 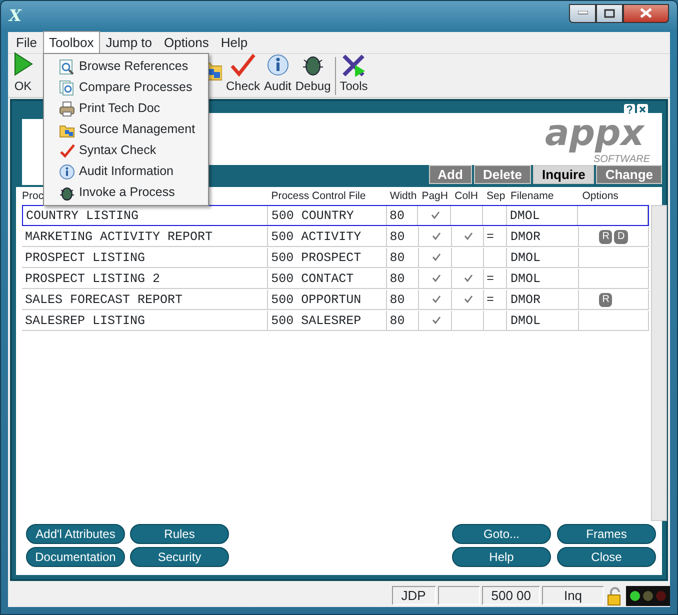 What do you see at coordinates (511, 595) in the screenshot?
I see `status-cell: 500 00` at bounding box center [511, 595].